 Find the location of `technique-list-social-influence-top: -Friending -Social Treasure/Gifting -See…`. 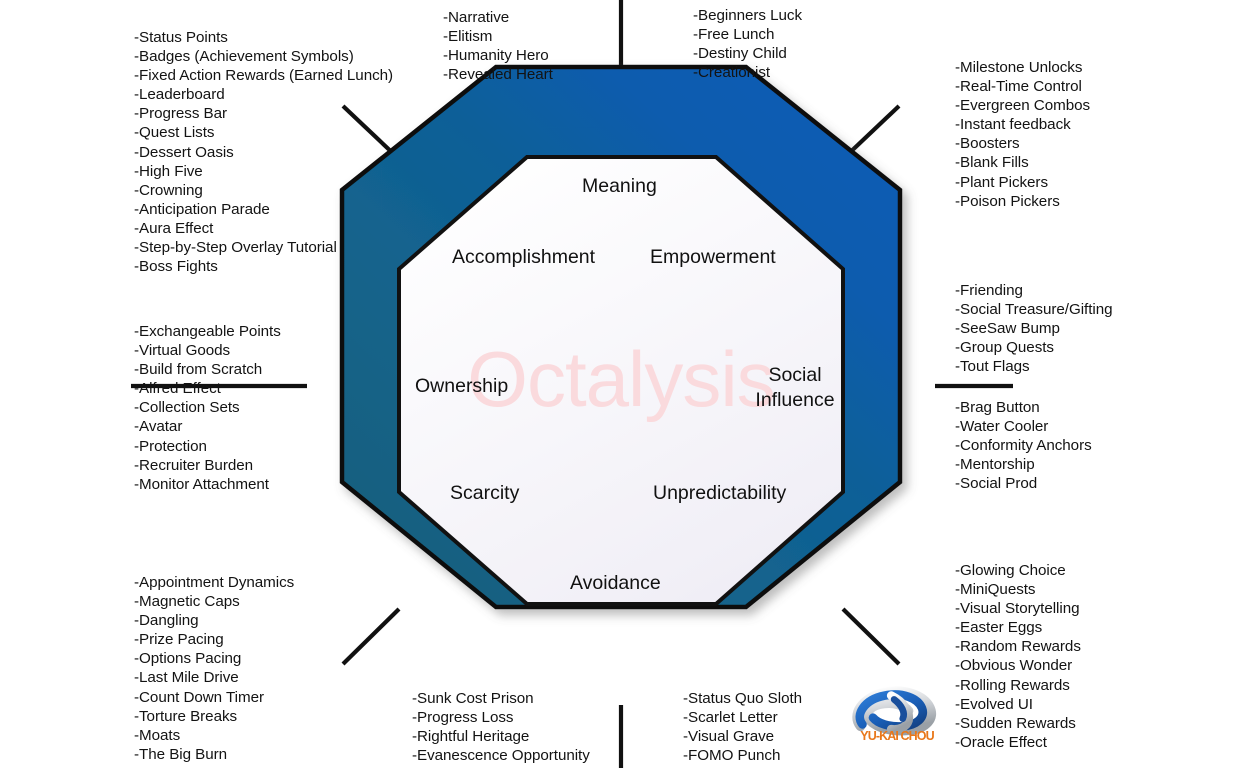

technique-list-social-influence-top: -Friending -Social Treasure/Gifting -See… is located at coordinates (1034, 328).